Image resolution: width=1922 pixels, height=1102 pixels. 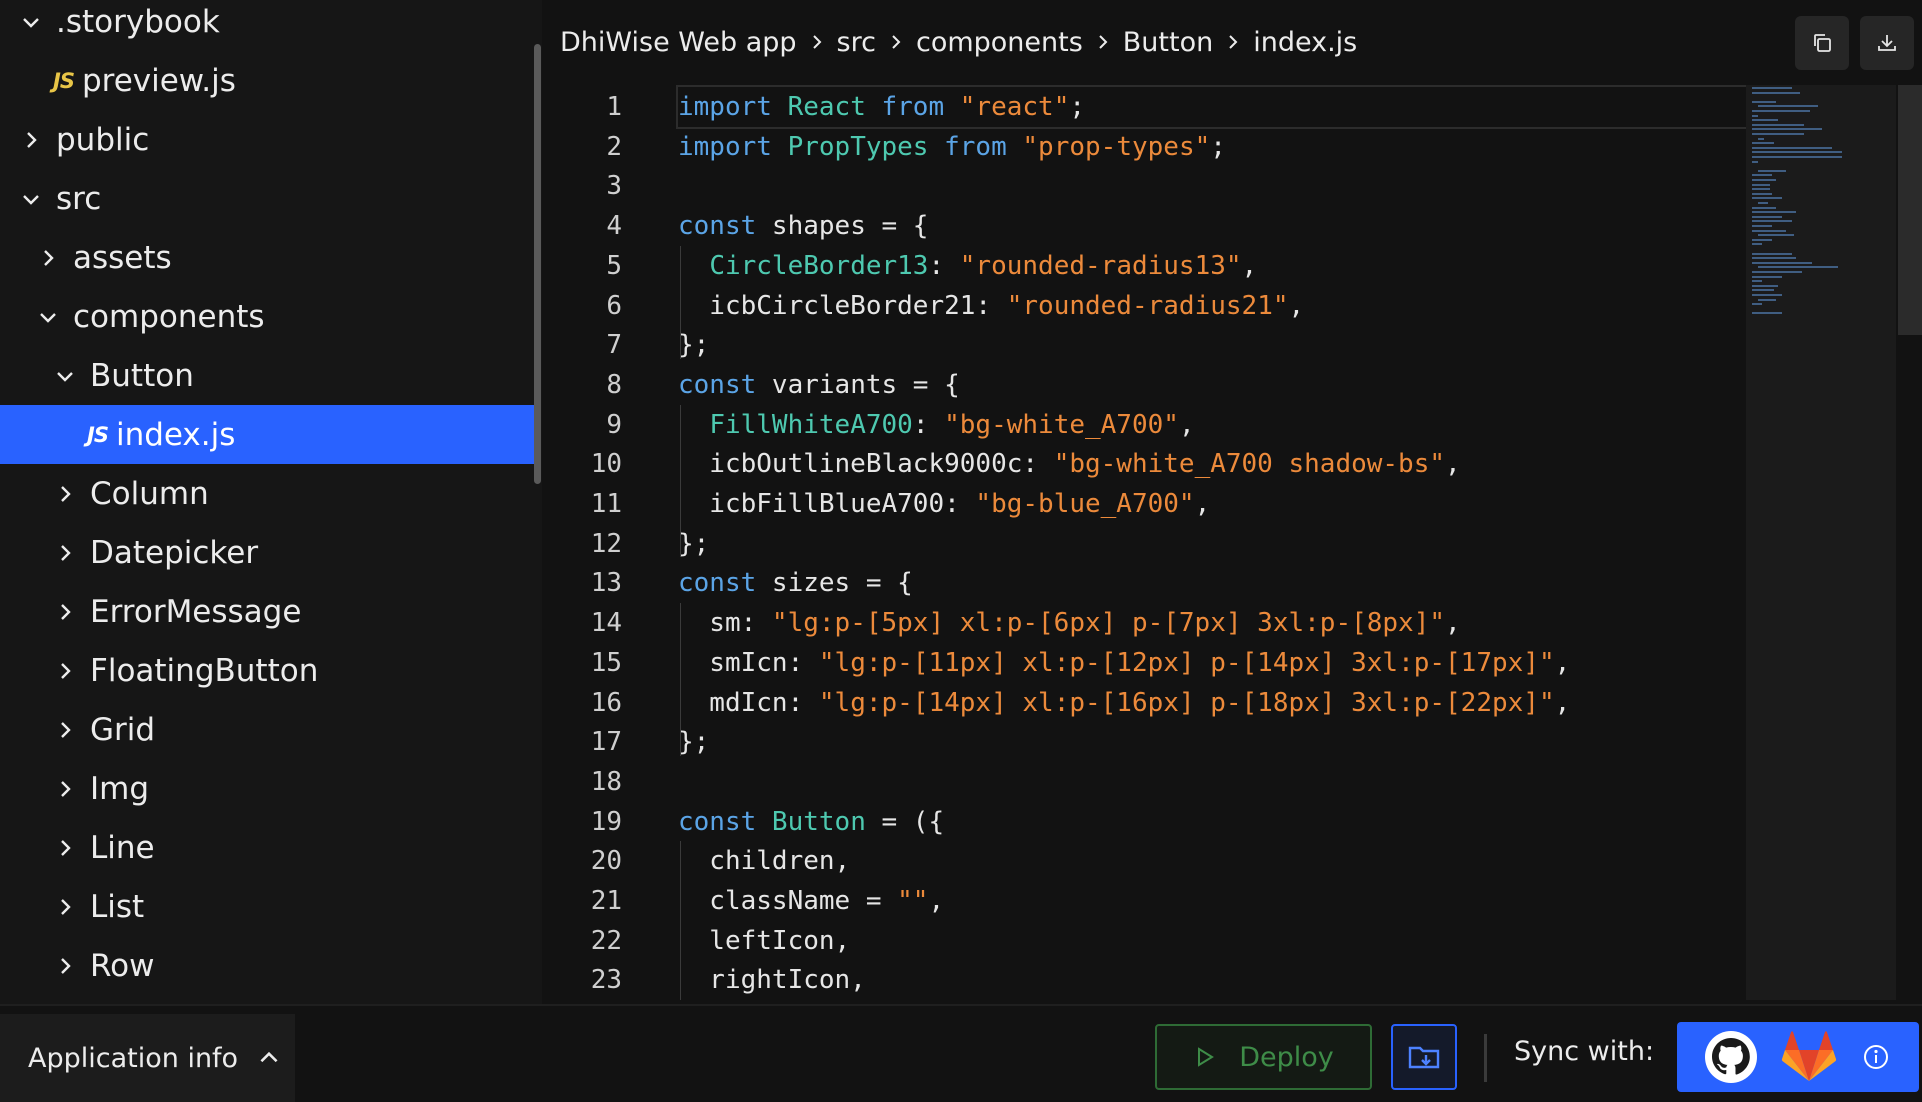 I want to click on breadcrumb-item: components, so click(x=999, y=42).